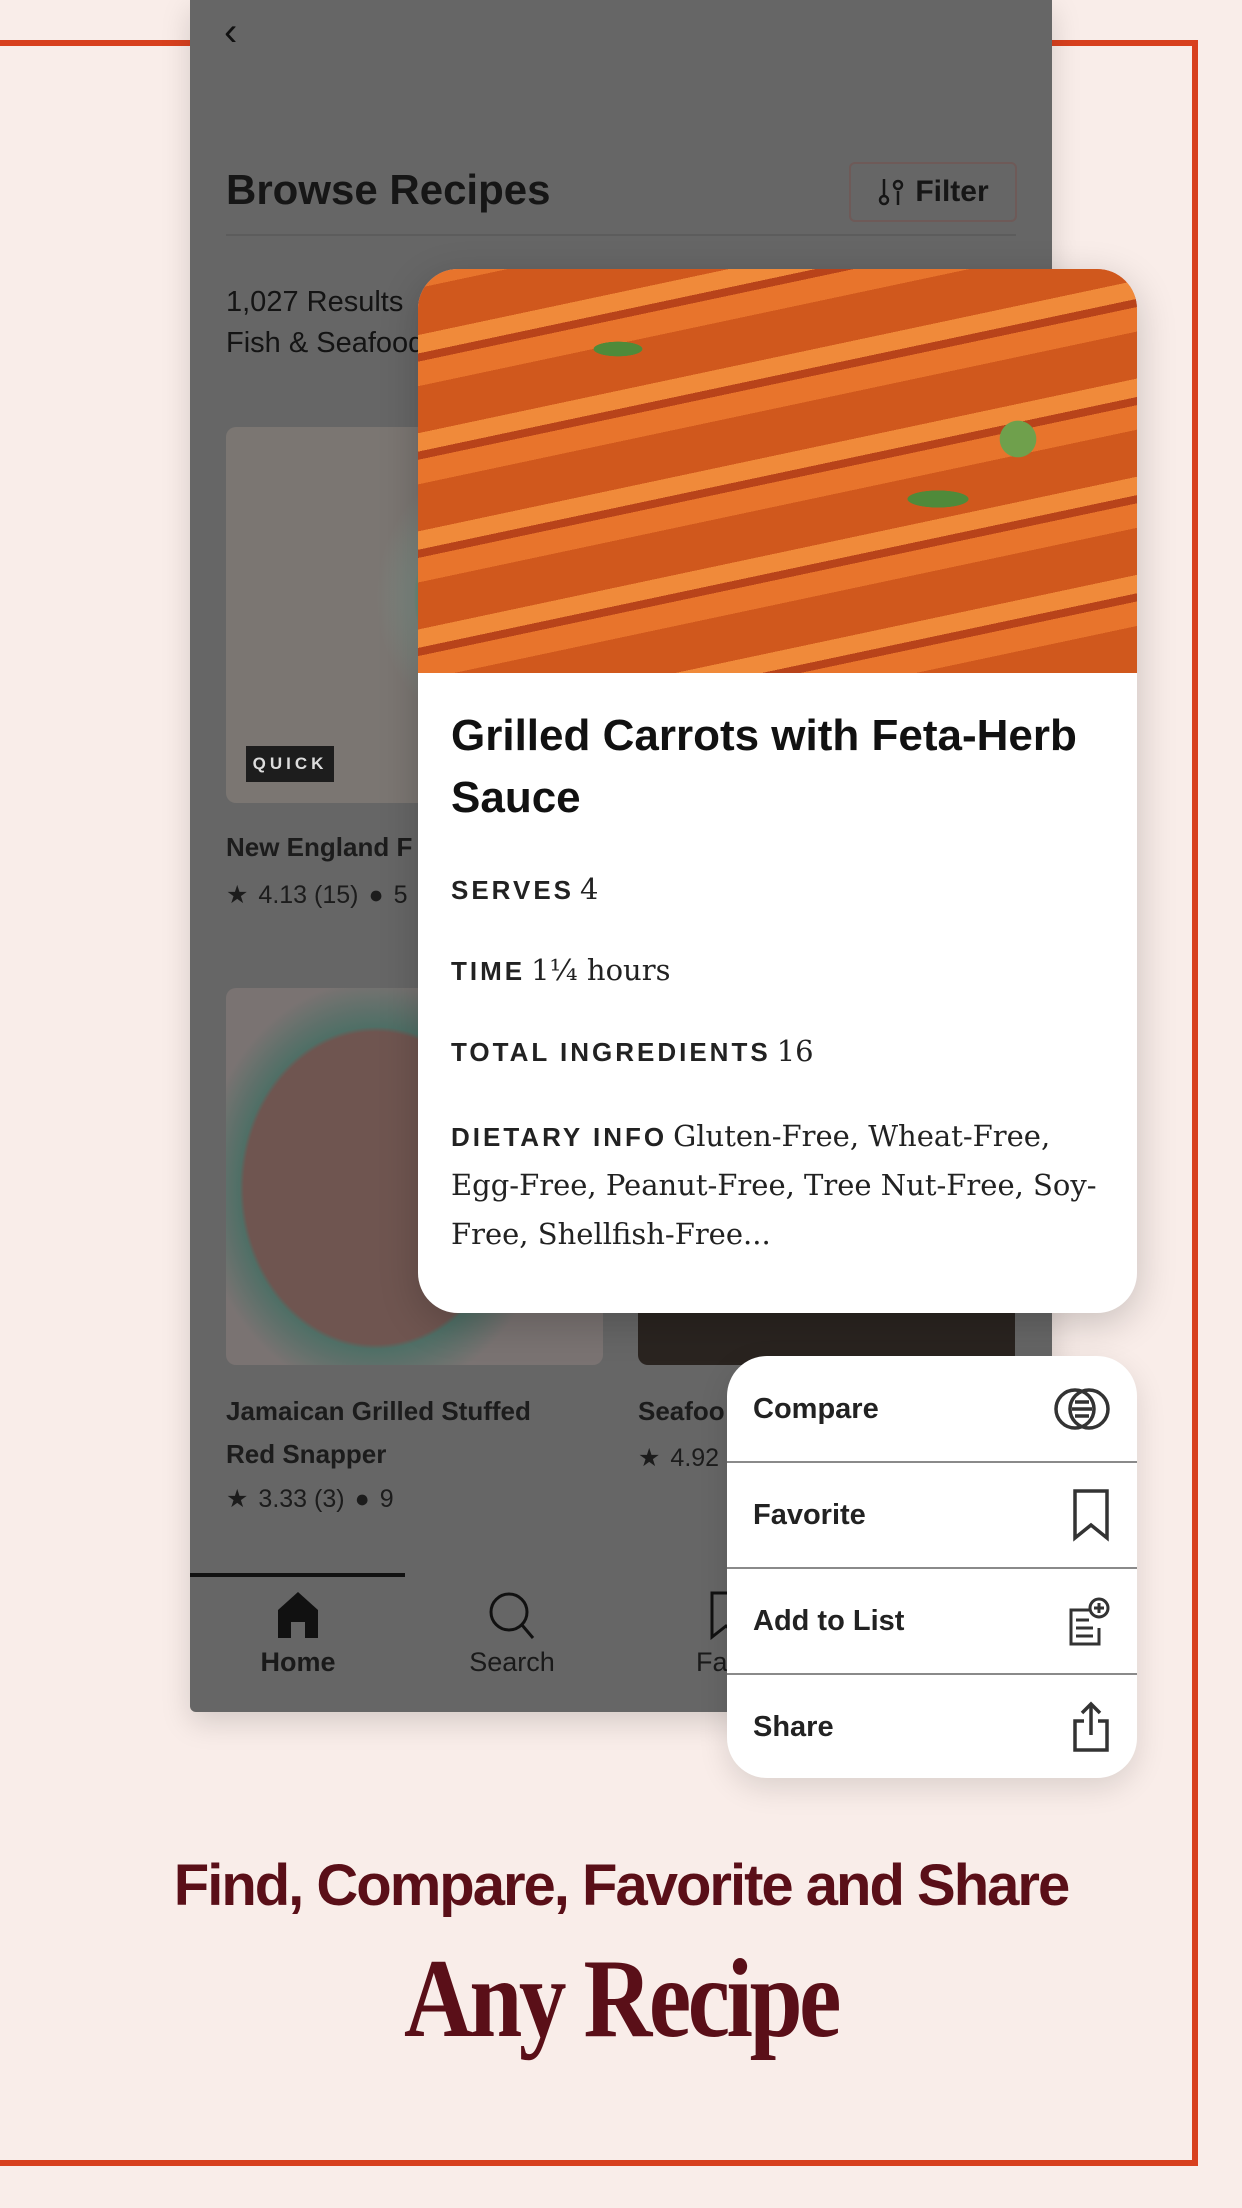 Image resolution: width=1242 pixels, height=2208 pixels. I want to click on menu-favorite: Favorite, so click(932, 1515).